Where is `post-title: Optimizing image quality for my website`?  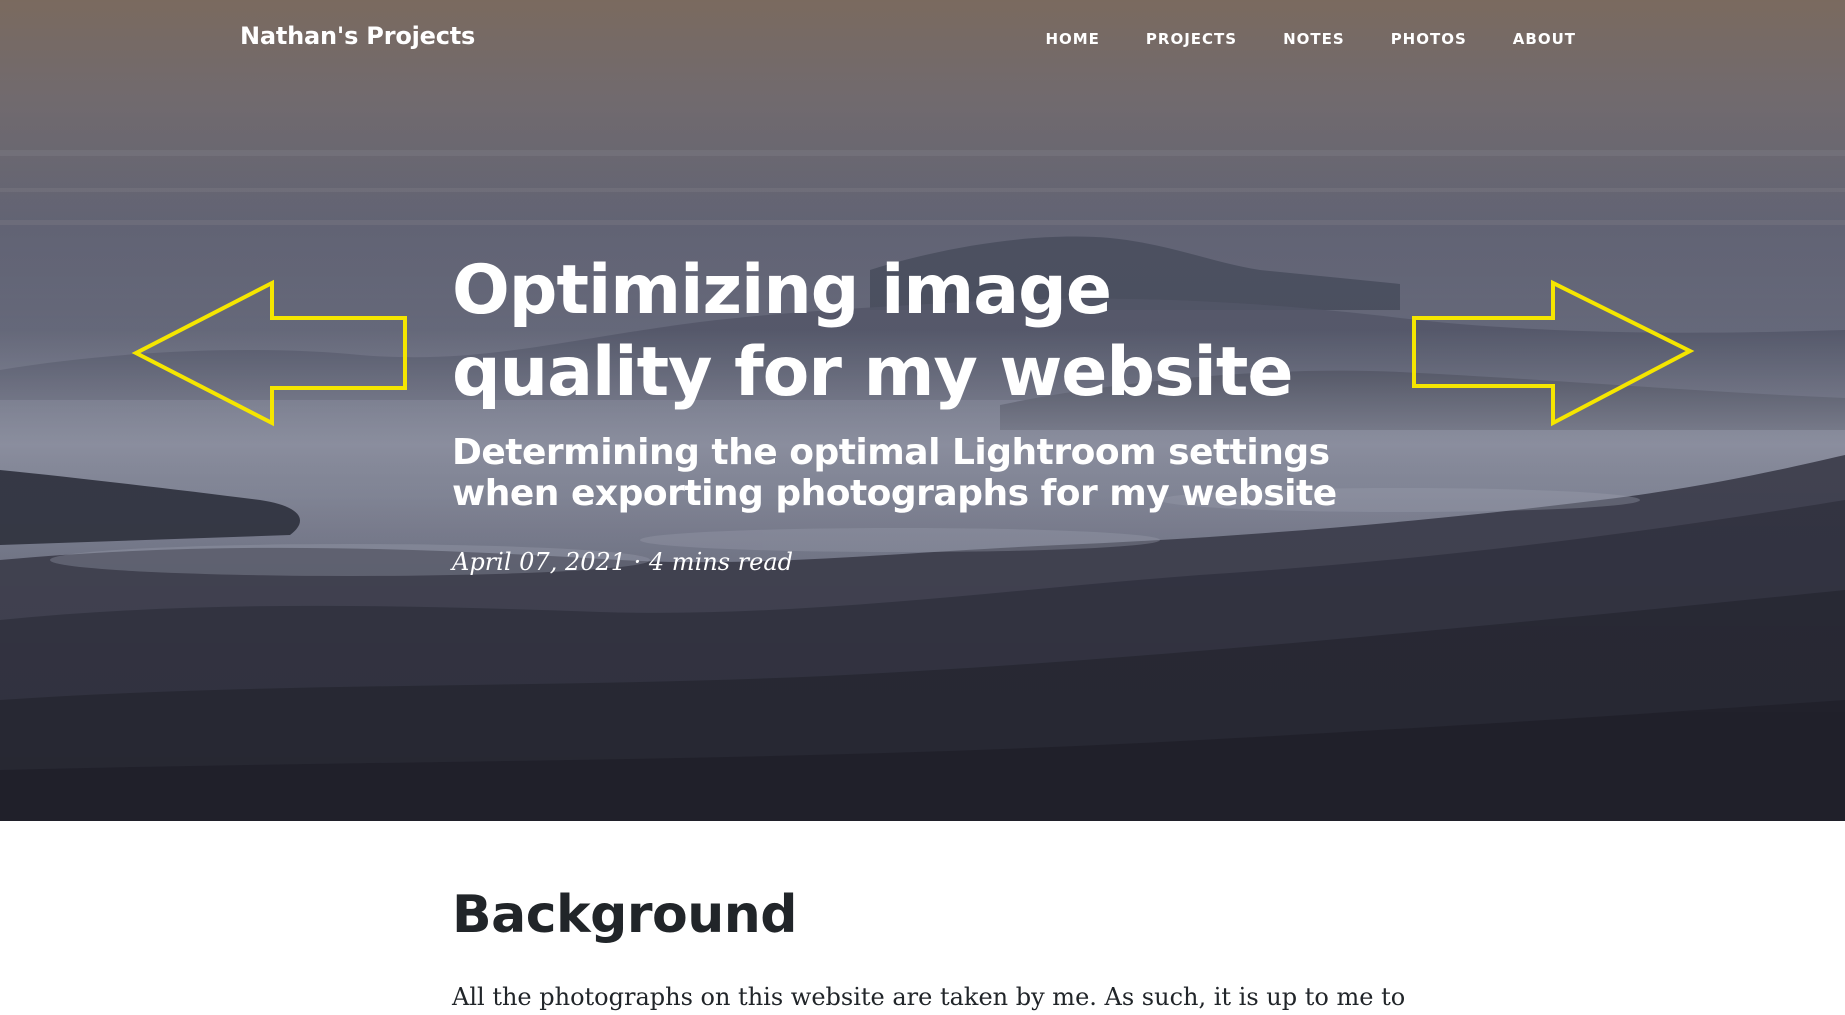 post-title: Optimizing image quality for my website is located at coordinates (872, 331).